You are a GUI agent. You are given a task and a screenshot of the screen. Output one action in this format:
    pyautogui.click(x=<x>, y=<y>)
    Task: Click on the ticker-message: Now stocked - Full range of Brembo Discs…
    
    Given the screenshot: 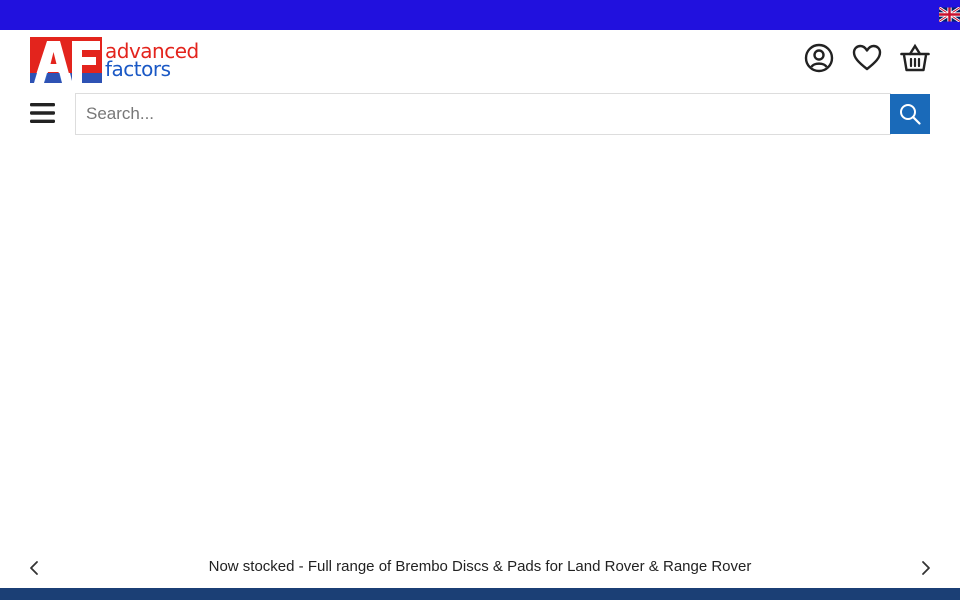 What is the action you would take?
    pyautogui.click(x=480, y=566)
    